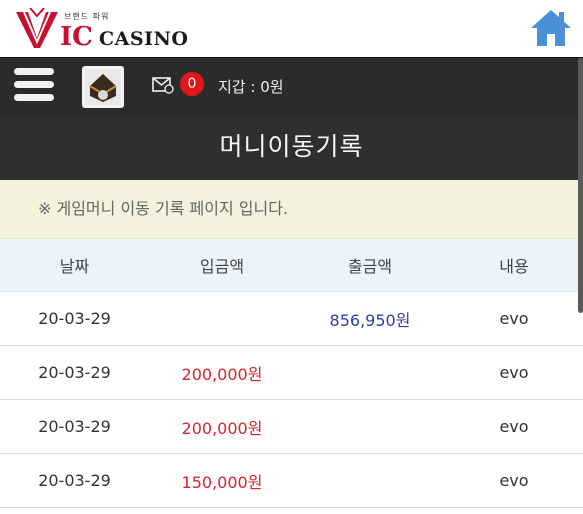 The height and width of the screenshot is (514, 583). I want to click on v-logo-icon, so click(37, 28).